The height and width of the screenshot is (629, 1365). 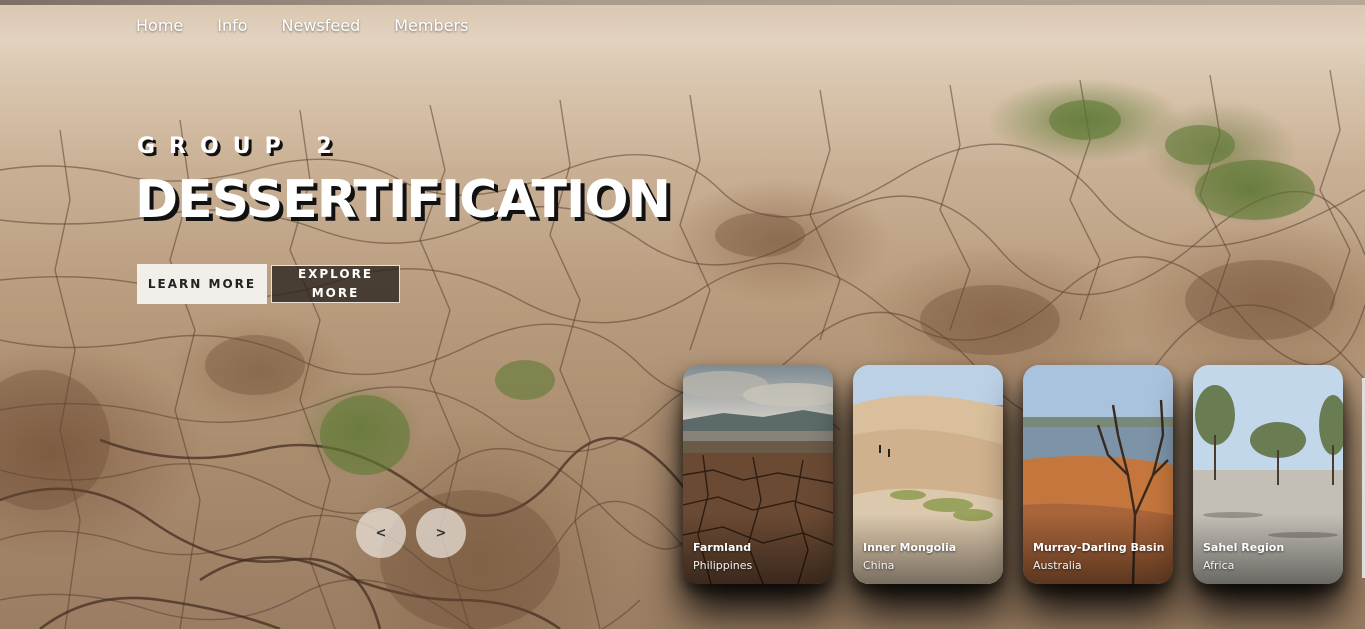 What do you see at coordinates (202, 284) in the screenshot?
I see `learn-more-button: LEARN MORE` at bounding box center [202, 284].